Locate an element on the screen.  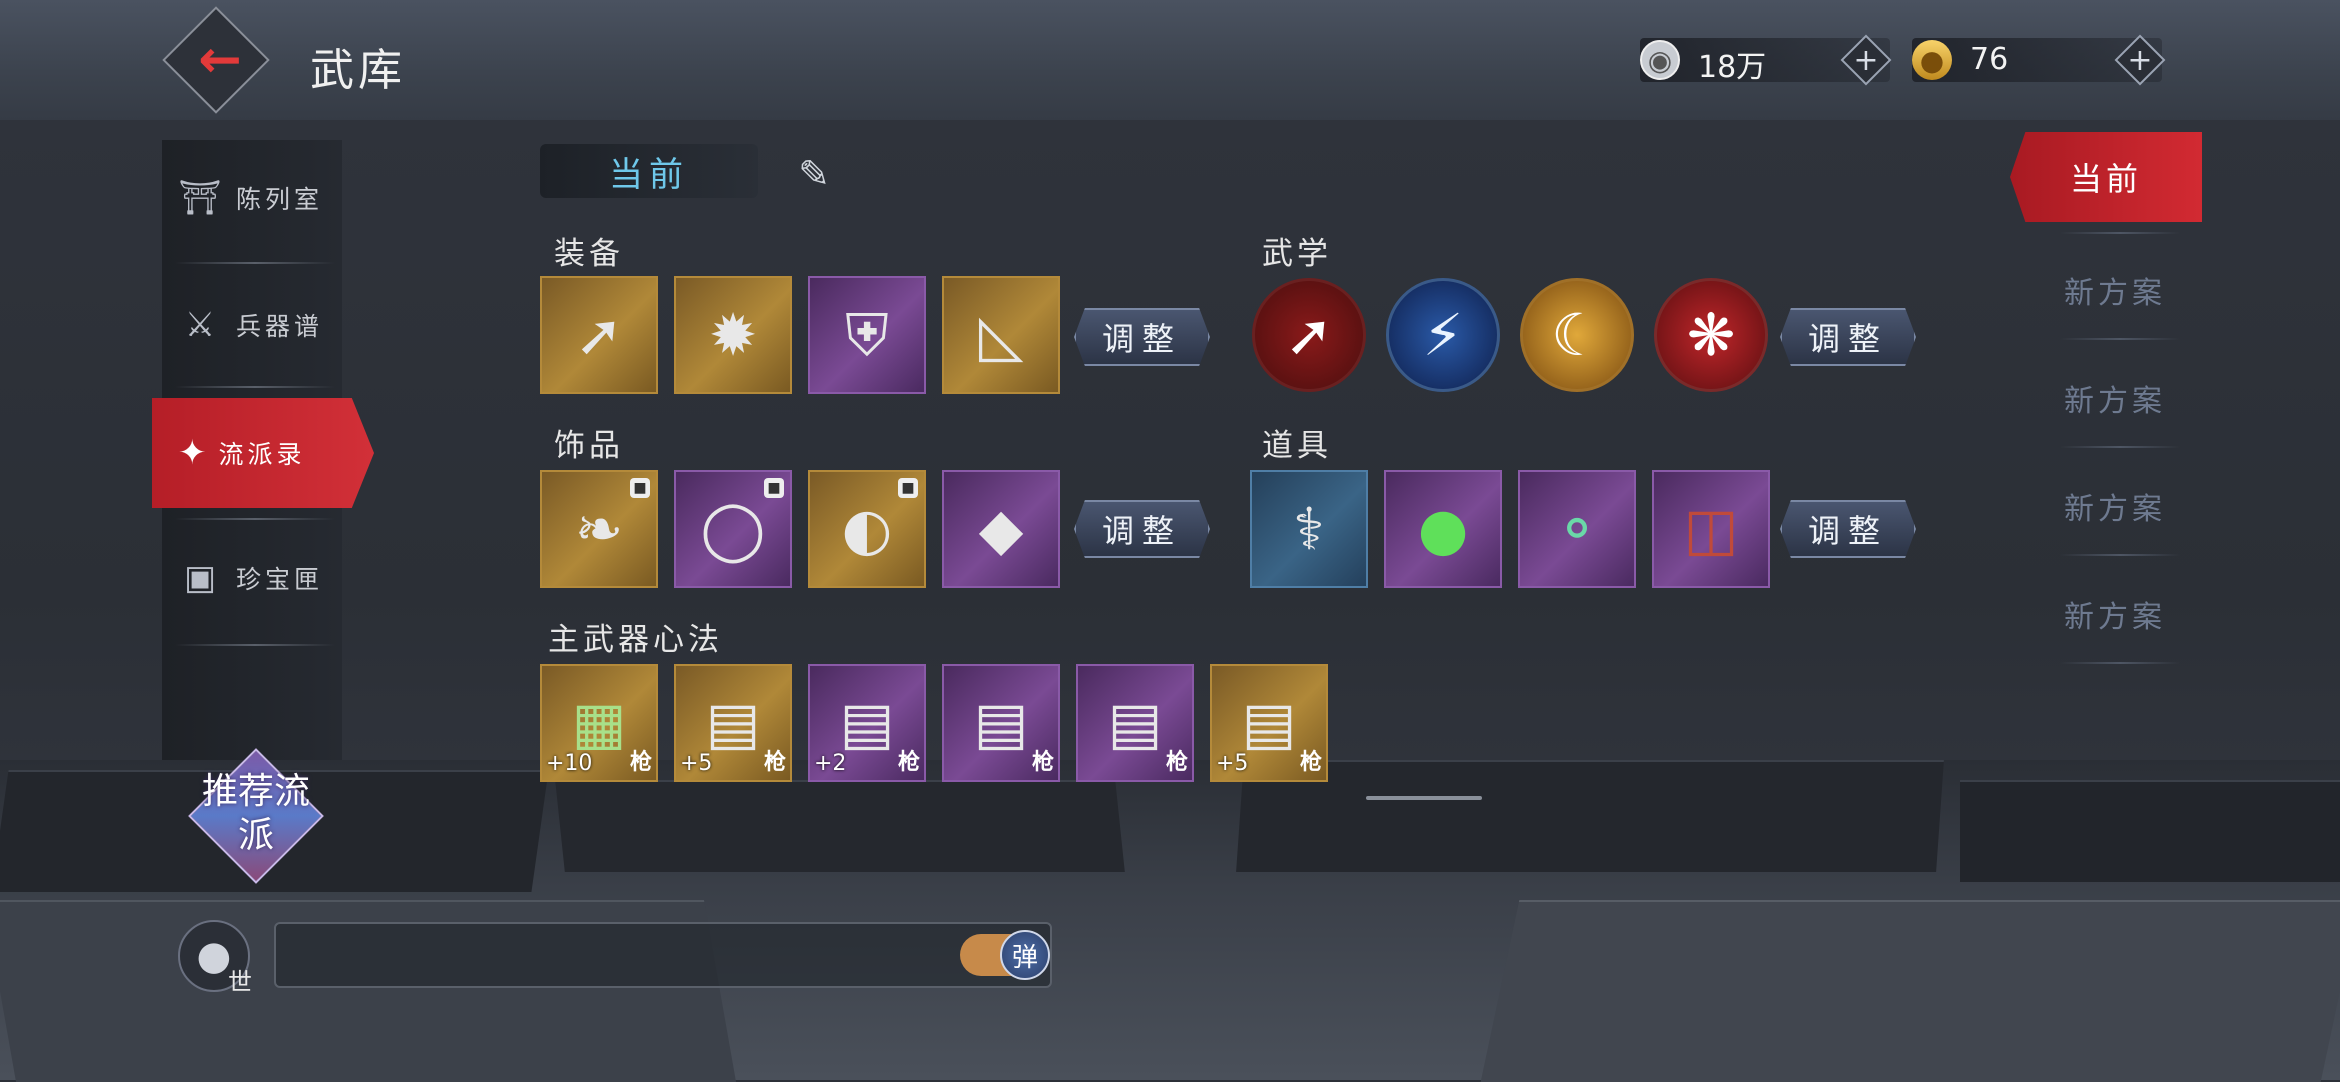
nav-item-sect-record: ✦ 流派录 is located at coordinates (263, 453).